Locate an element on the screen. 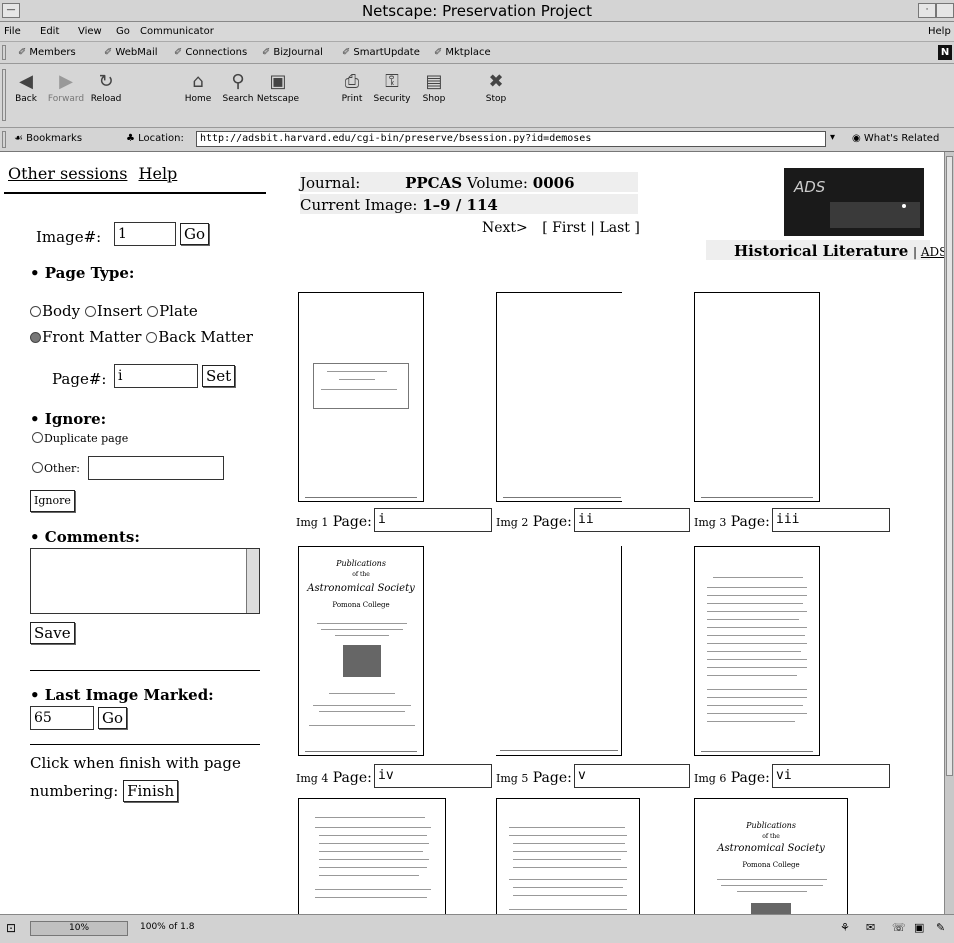  last-image-go-button: Go is located at coordinates (113, 718).